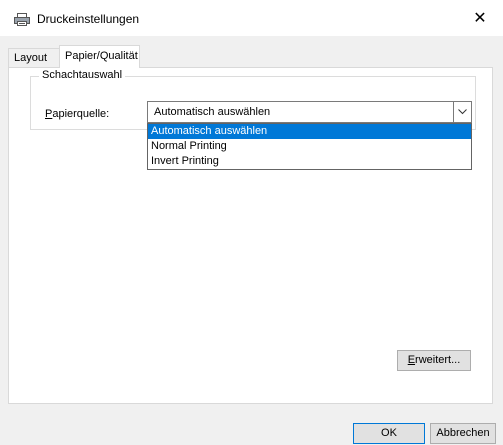 The image size is (503, 445). What do you see at coordinates (82, 75) in the screenshot?
I see `group-label: Schachtauswahl` at bounding box center [82, 75].